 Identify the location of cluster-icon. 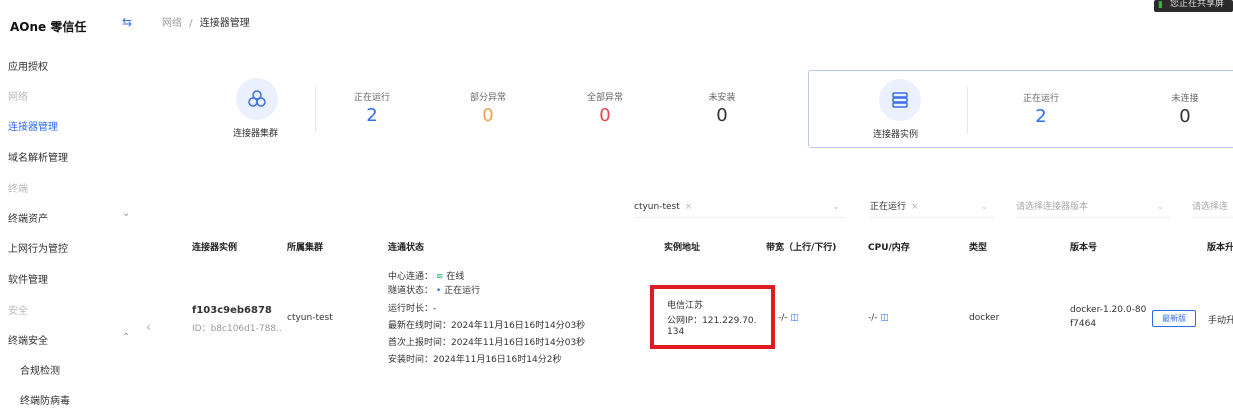
(257, 99).